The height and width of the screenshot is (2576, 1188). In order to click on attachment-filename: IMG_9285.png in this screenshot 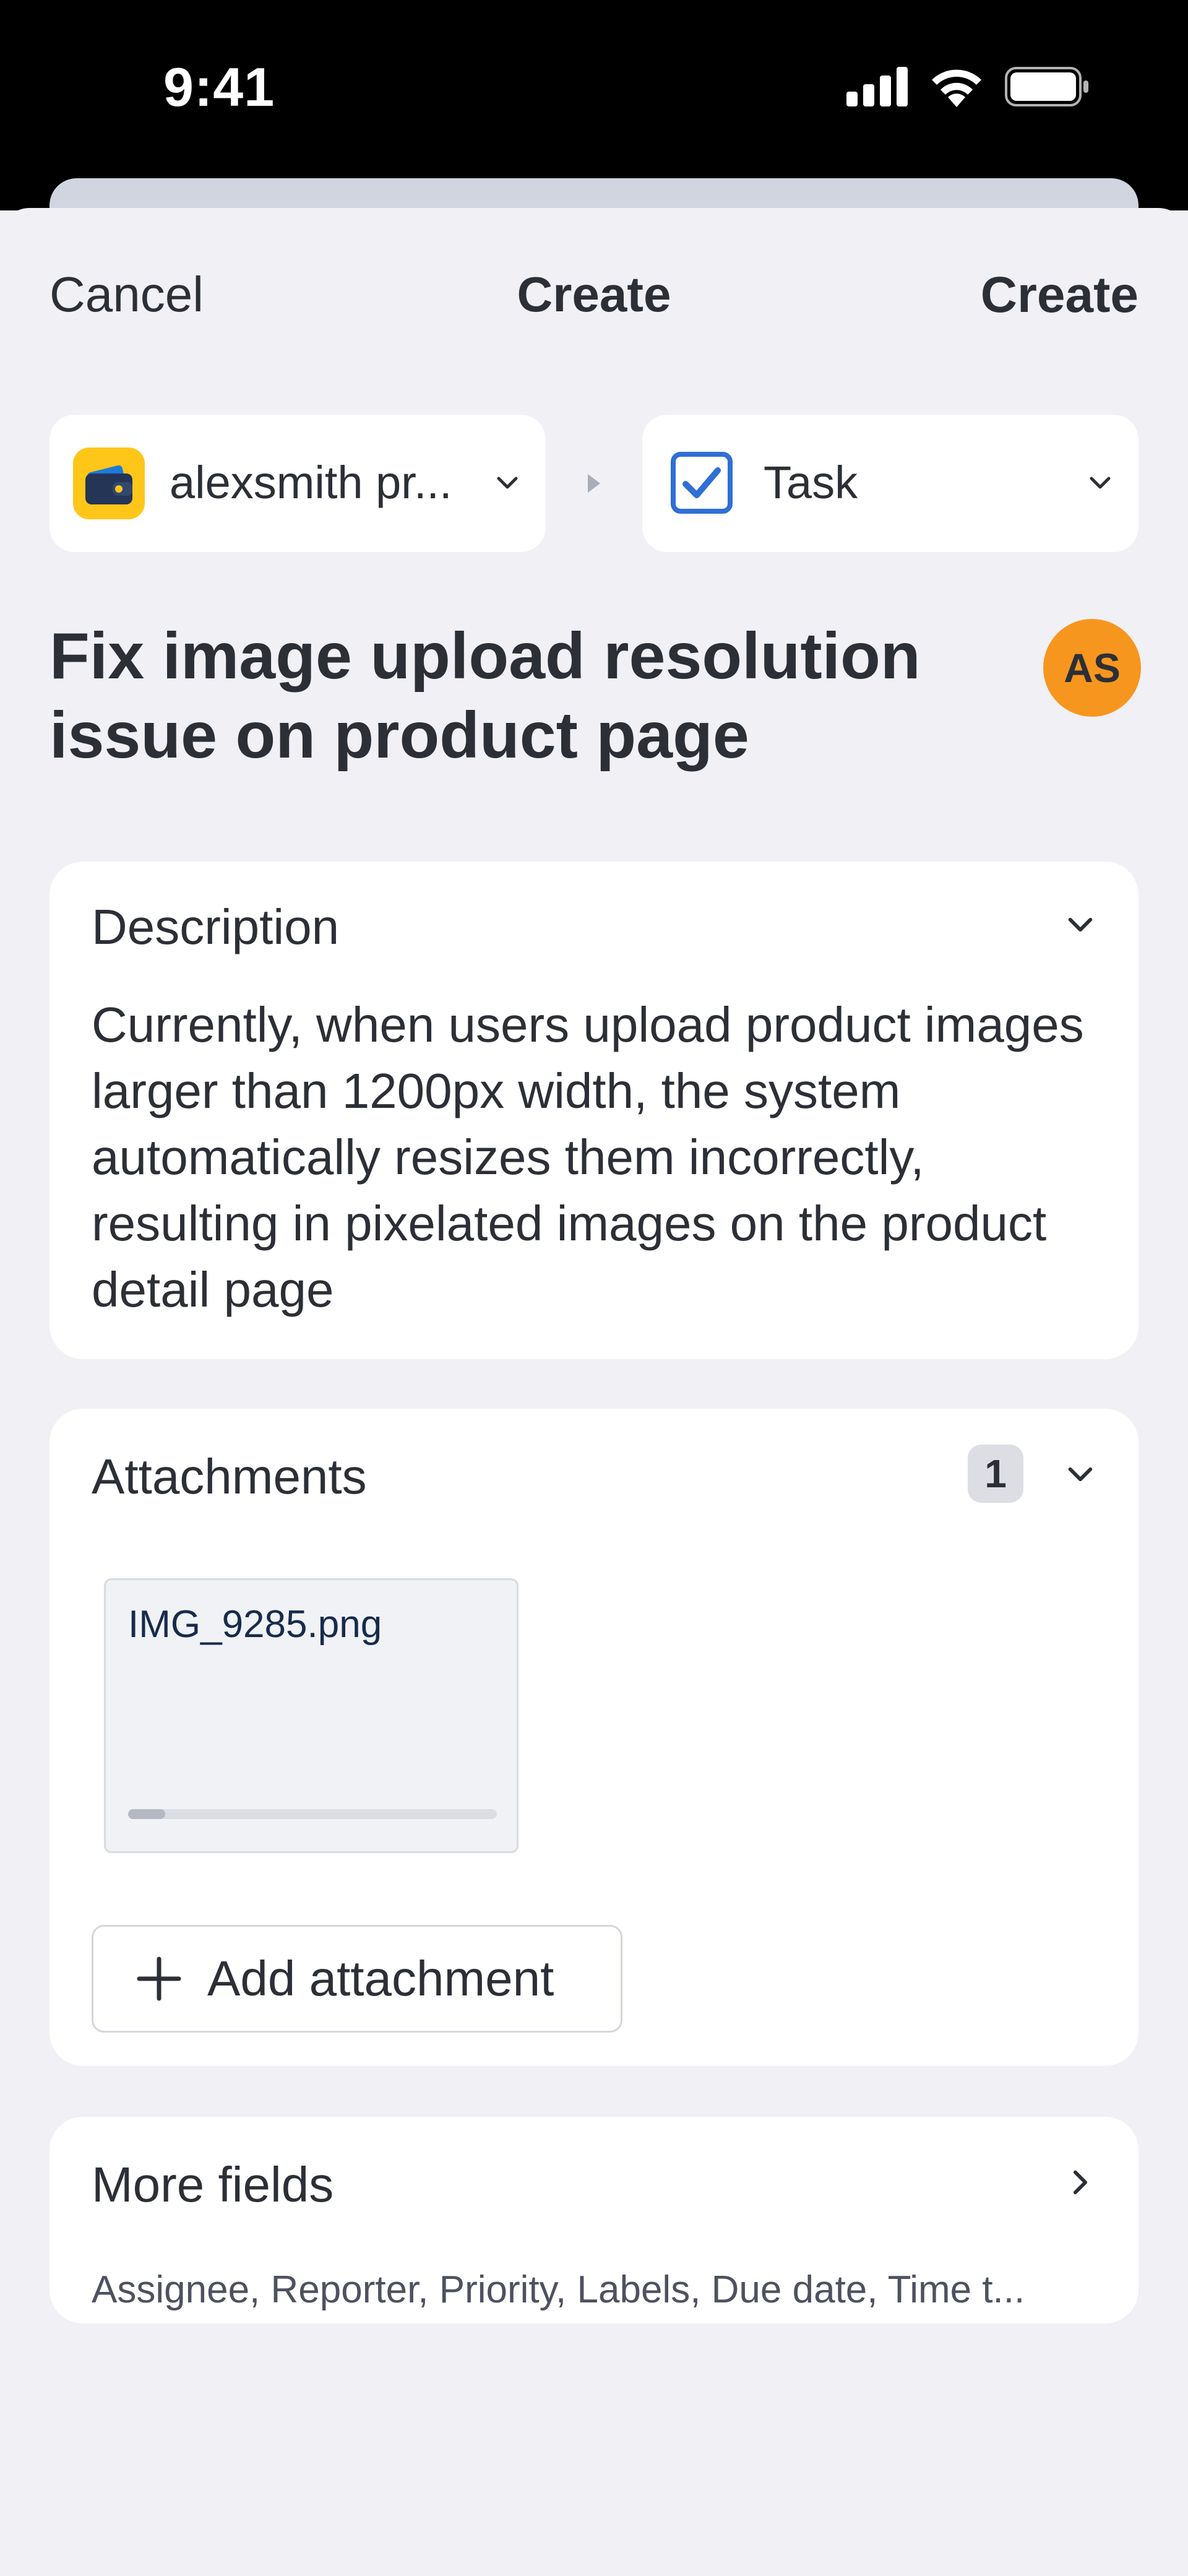, I will do `click(255, 1624)`.